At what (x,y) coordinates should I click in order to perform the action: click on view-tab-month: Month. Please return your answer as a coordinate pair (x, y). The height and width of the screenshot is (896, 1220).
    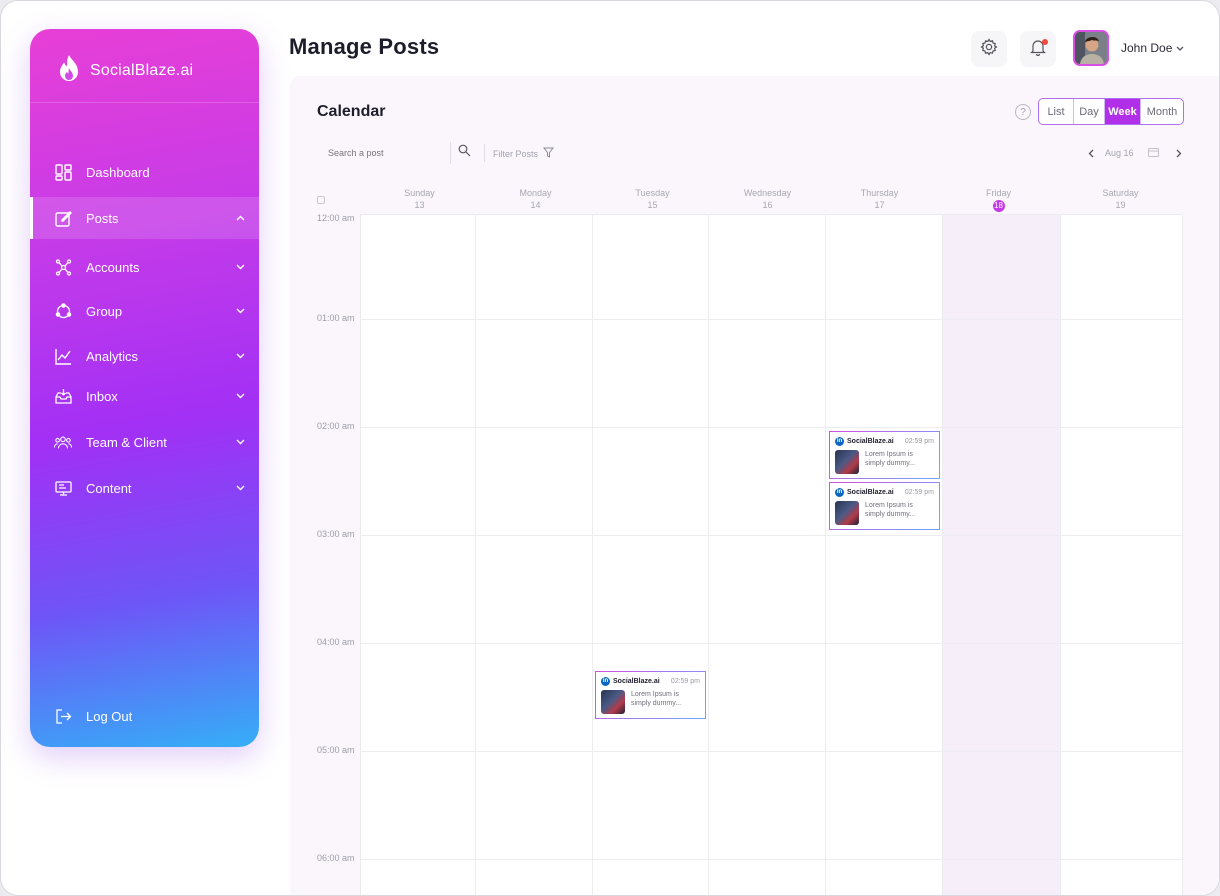
    Looking at the image, I should click on (1162, 111).